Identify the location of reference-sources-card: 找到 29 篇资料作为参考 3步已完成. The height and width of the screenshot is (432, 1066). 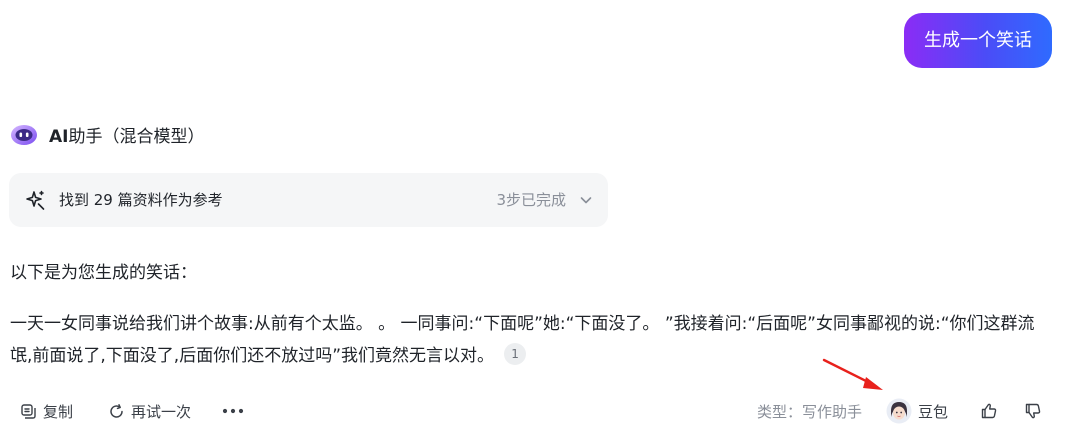
(308, 200).